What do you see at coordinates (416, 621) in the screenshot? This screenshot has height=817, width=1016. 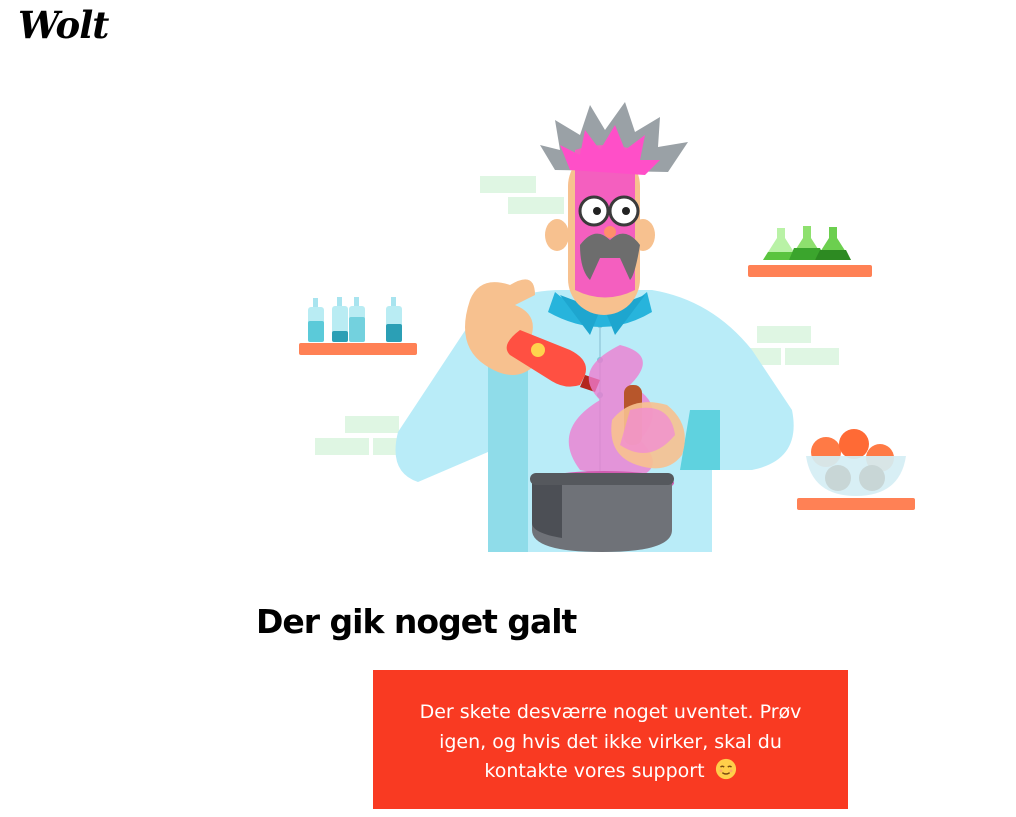 I see `error-title: Der gik noget galt` at bounding box center [416, 621].